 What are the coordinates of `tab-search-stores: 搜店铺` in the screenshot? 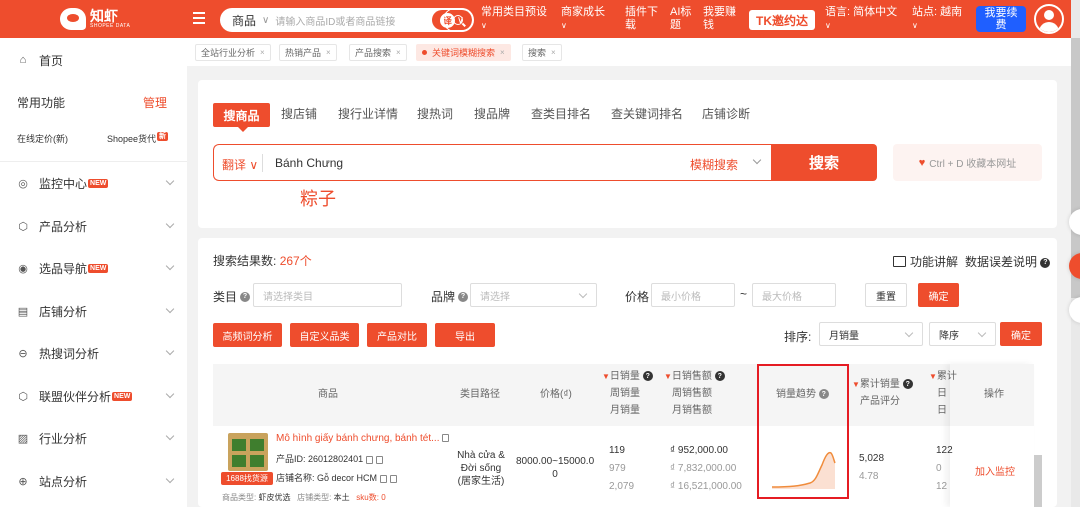 It's located at (299, 113).